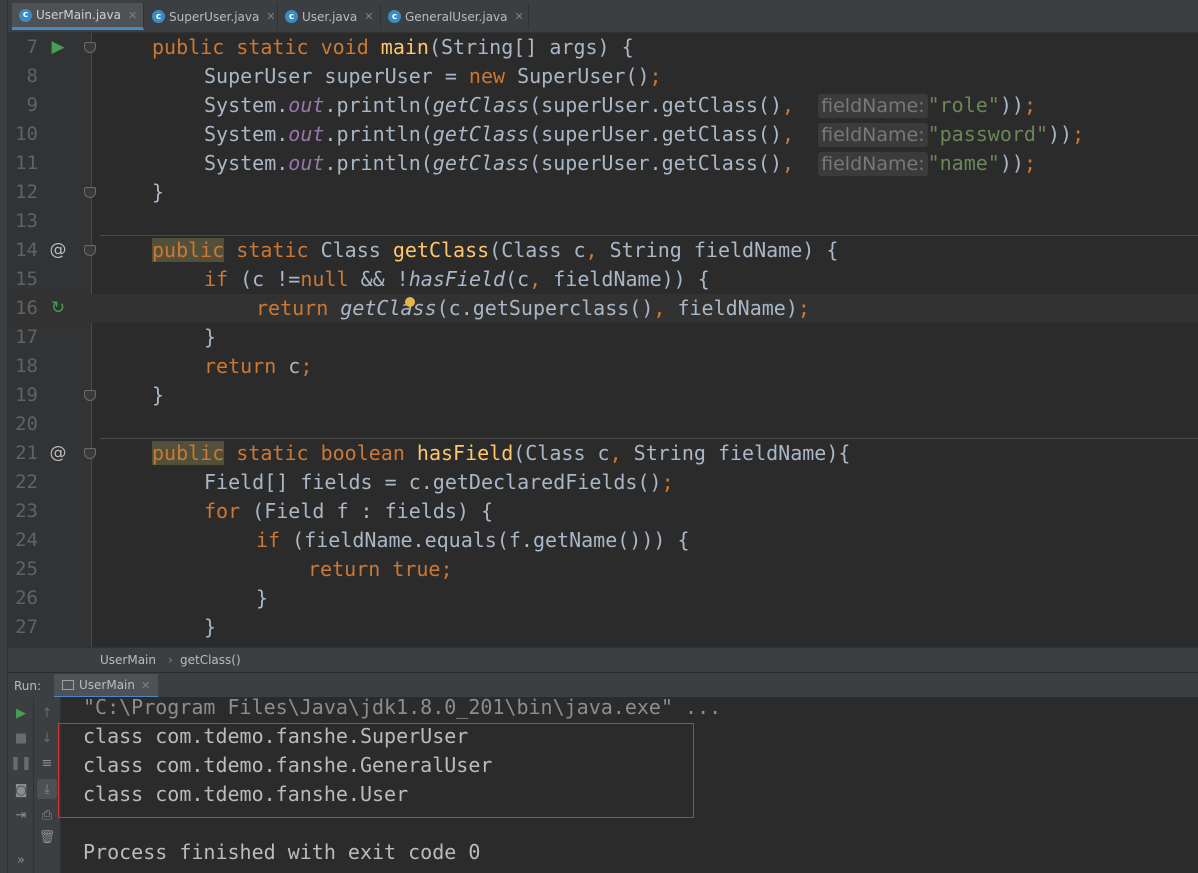  I want to click on intention-bulb-icon, so click(410, 302).